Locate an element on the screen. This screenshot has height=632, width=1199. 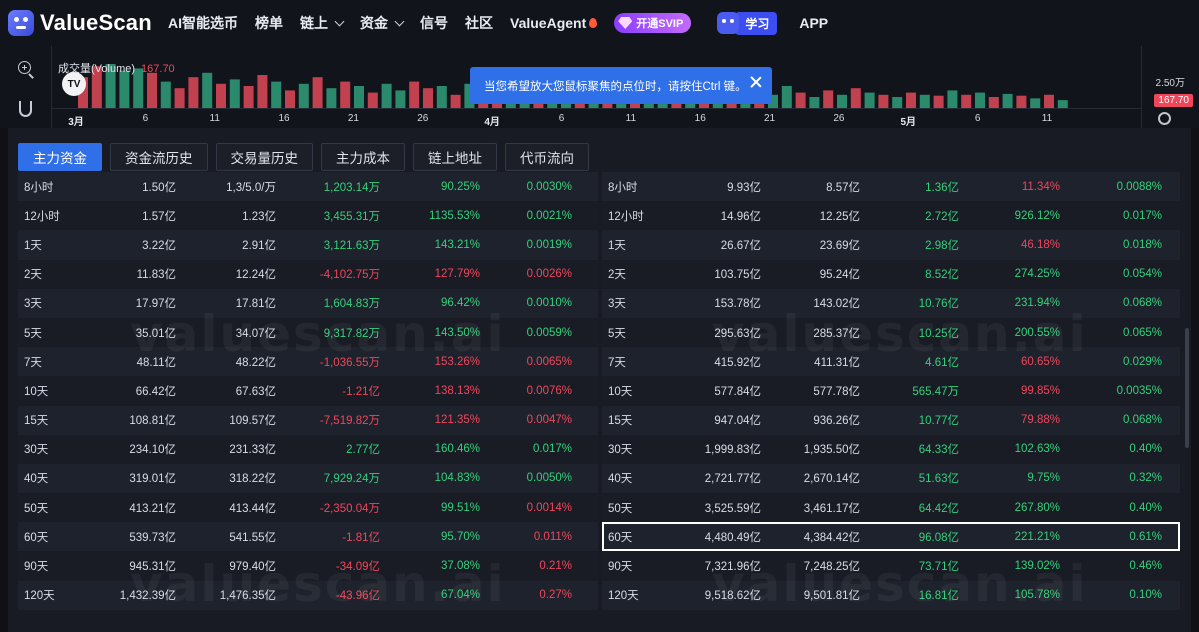
scrollbar is located at coordinates (1187, 388).